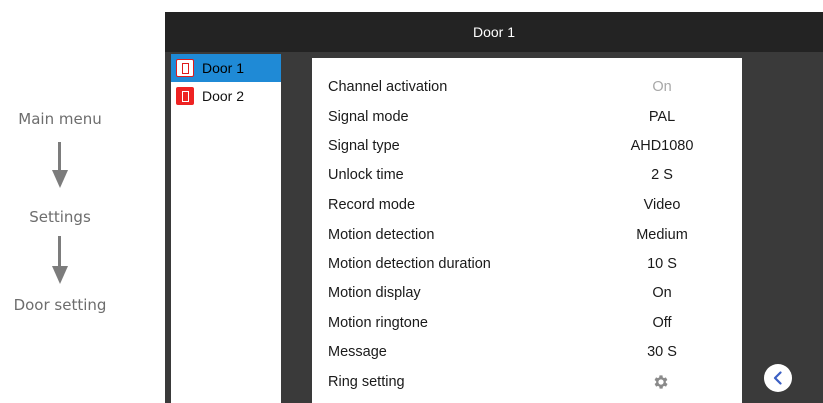 This screenshot has width=823, height=403. Describe the element at coordinates (527, 264) in the screenshot. I see `setting-motion-detection-duration: Motion detection duration 10 S` at that location.